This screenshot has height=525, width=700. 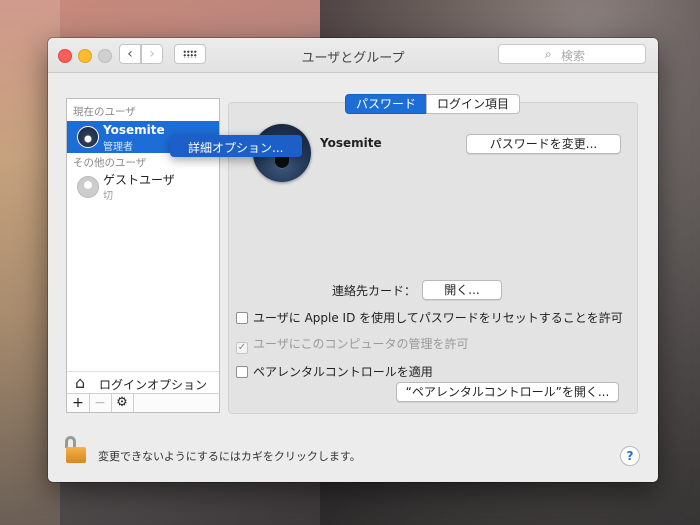 I want to click on checkbox-checked: ✓, so click(x=242, y=348).